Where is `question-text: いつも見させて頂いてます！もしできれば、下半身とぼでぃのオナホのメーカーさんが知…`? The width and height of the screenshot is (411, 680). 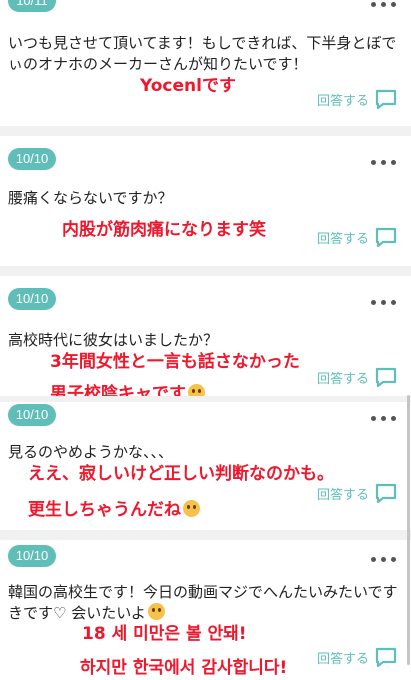
question-text: いつも見させて頂いてます！もしできれば、下半身とぼでぃのオナホのメーカーさんが知… is located at coordinates (202, 53).